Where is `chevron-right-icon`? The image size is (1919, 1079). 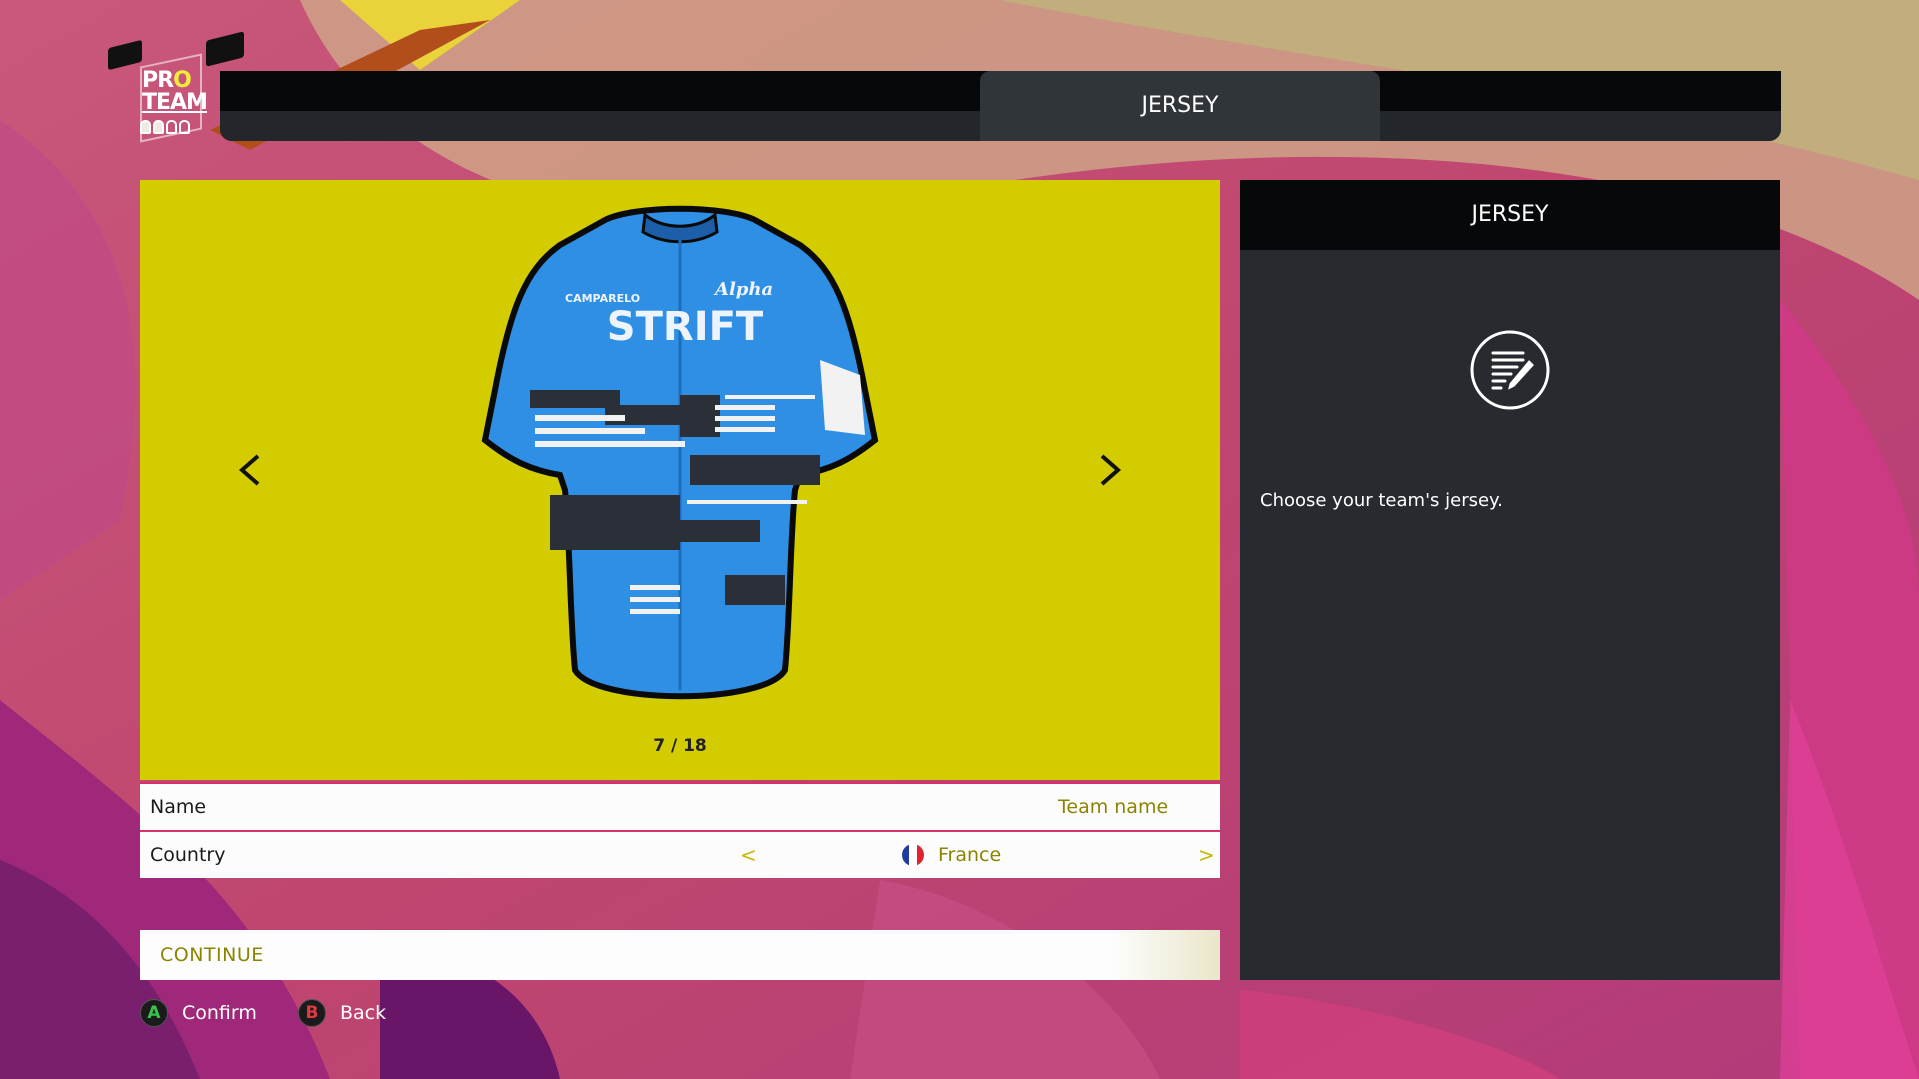
chevron-right-icon is located at coordinates (1111, 470).